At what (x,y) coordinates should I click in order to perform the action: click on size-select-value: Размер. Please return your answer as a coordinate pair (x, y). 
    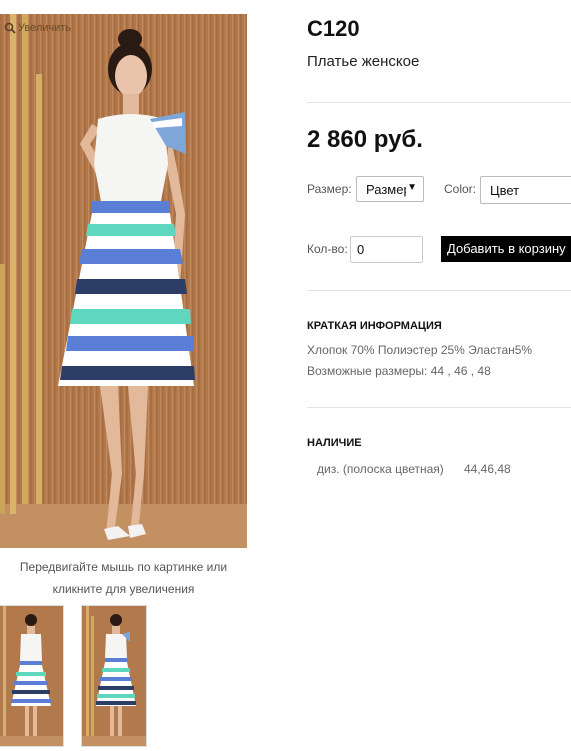
    Looking at the image, I should click on (386, 189).